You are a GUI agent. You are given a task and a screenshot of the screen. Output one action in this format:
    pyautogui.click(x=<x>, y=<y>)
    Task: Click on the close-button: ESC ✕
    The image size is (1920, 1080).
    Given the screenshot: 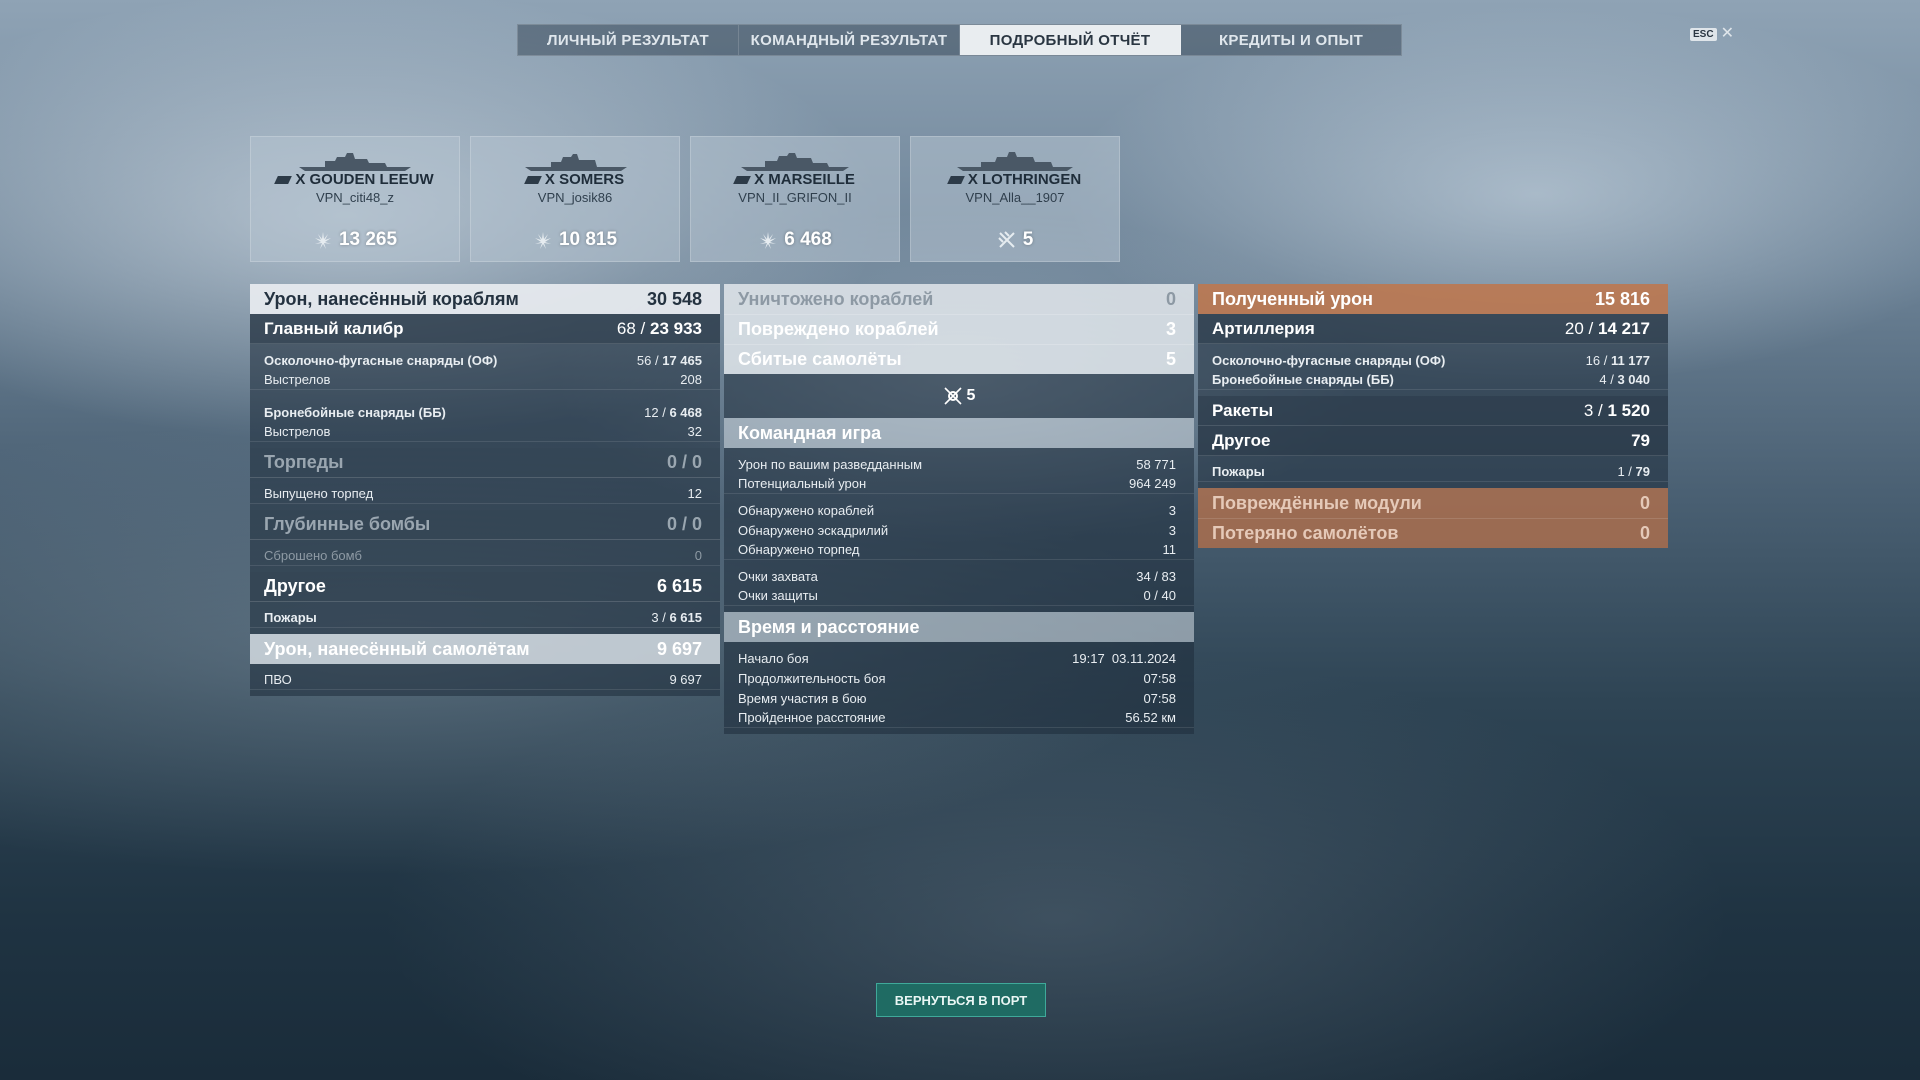 What is the action you would take?
    pyautogui.click(x=1712, y=33)
    